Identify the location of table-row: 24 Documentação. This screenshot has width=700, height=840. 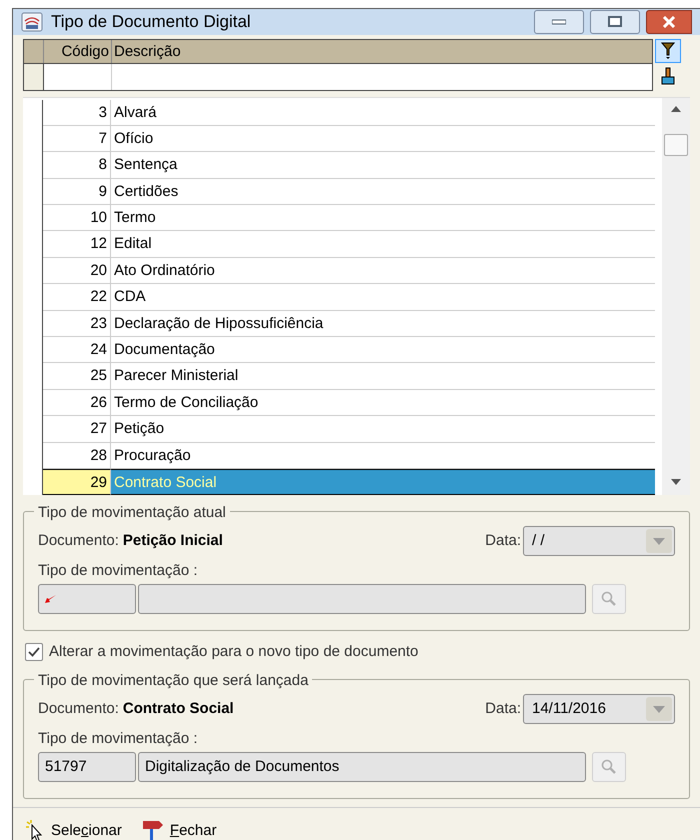
(339, 350).